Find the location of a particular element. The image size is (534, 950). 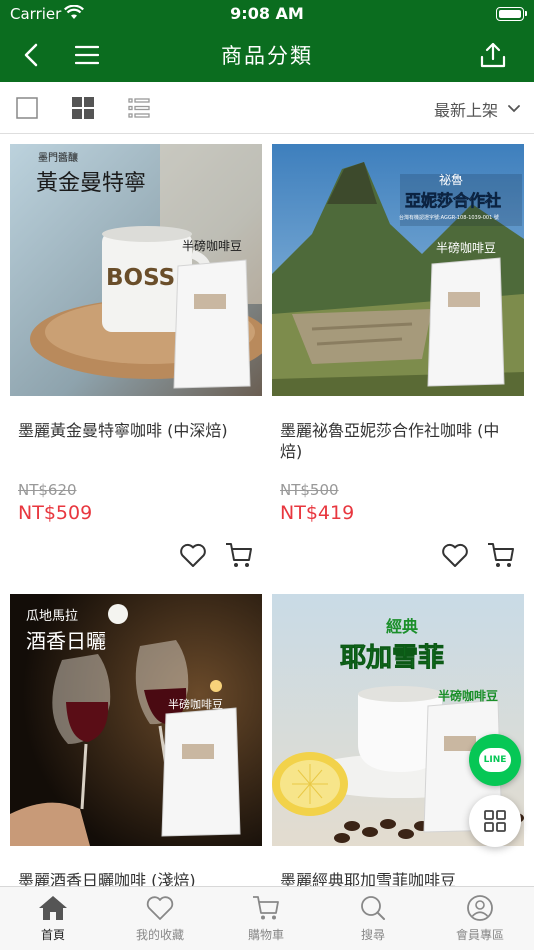

line-icon: LINE is located at coordinates (495, 760).